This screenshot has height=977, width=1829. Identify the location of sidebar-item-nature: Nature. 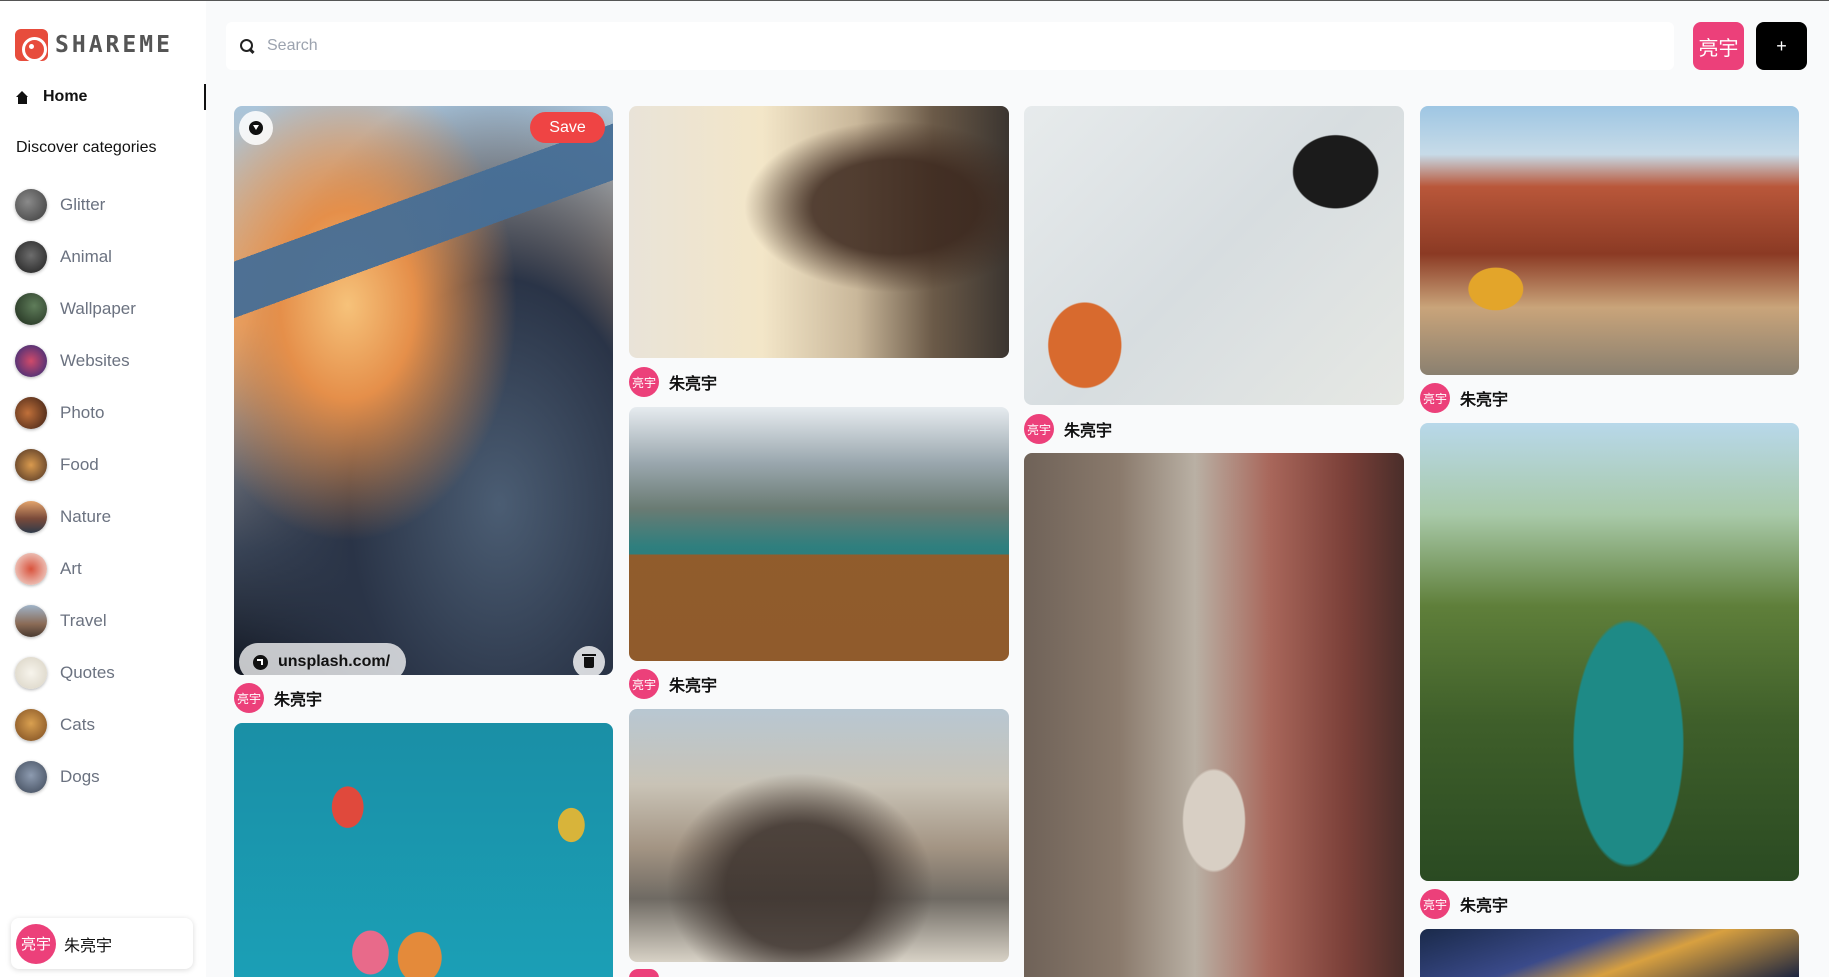
(75, 517).